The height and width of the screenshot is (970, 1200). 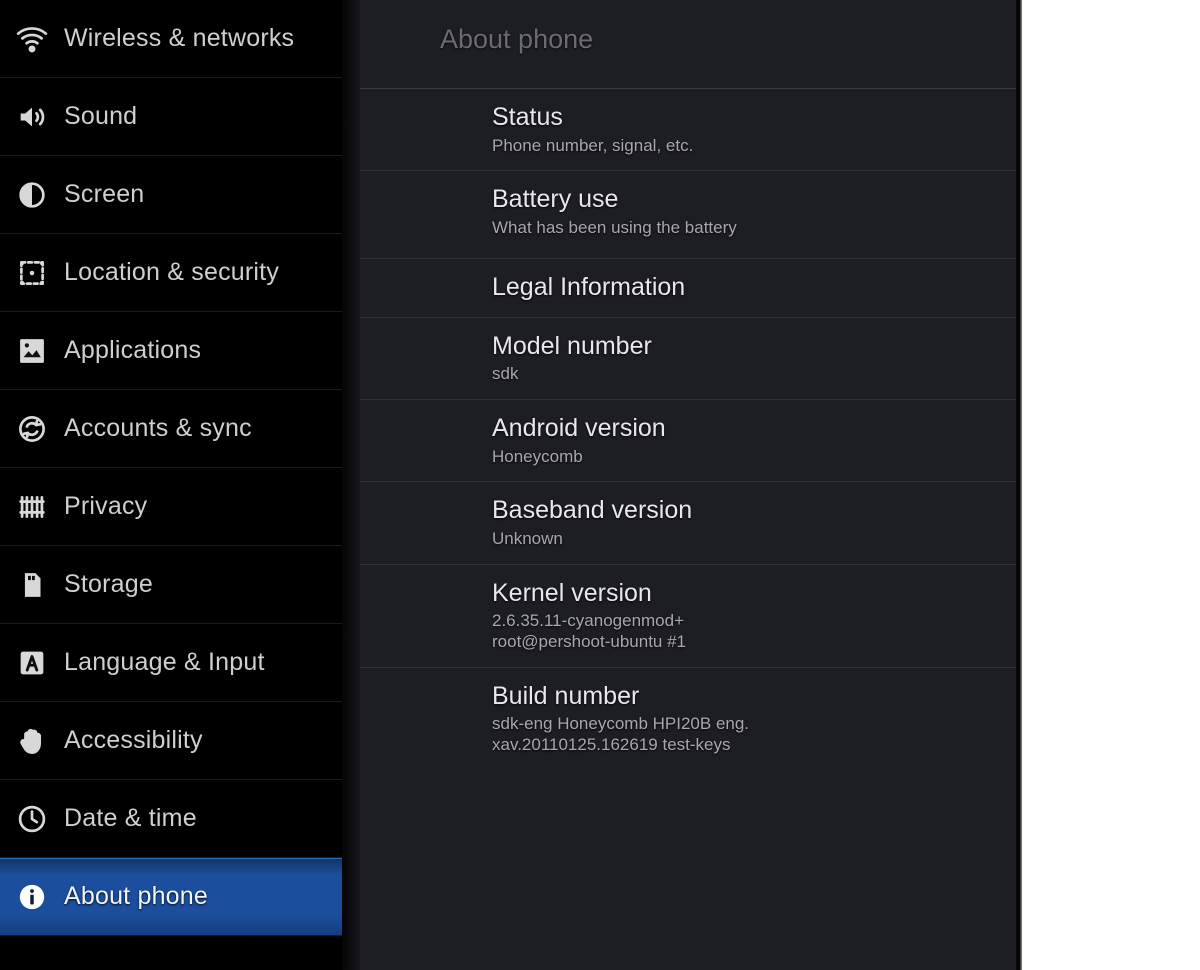 What do you see at coordinates (757, 539) in the screenshot?
I see `list-item-subtitle: Unknown` at bounding box center [757, 539].